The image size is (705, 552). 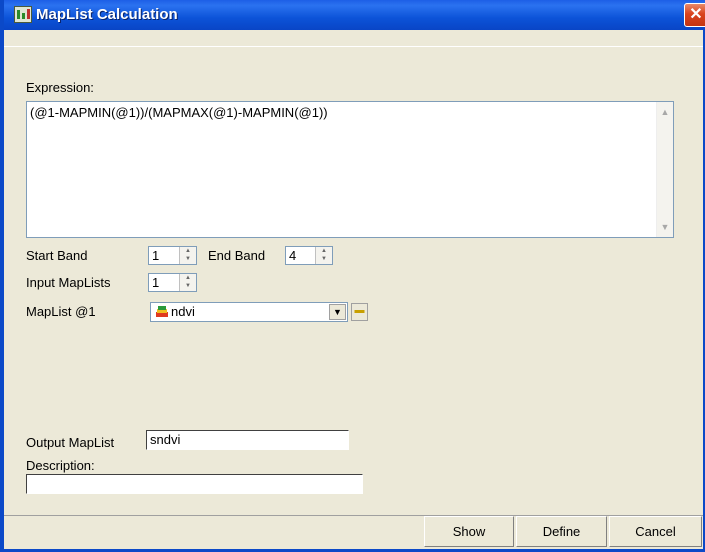 What do you see at coordinates (187, 255) in the screenshot?
I see `start-band-spin-buttons: ▲ ▼` at bounding box center [187, 255].